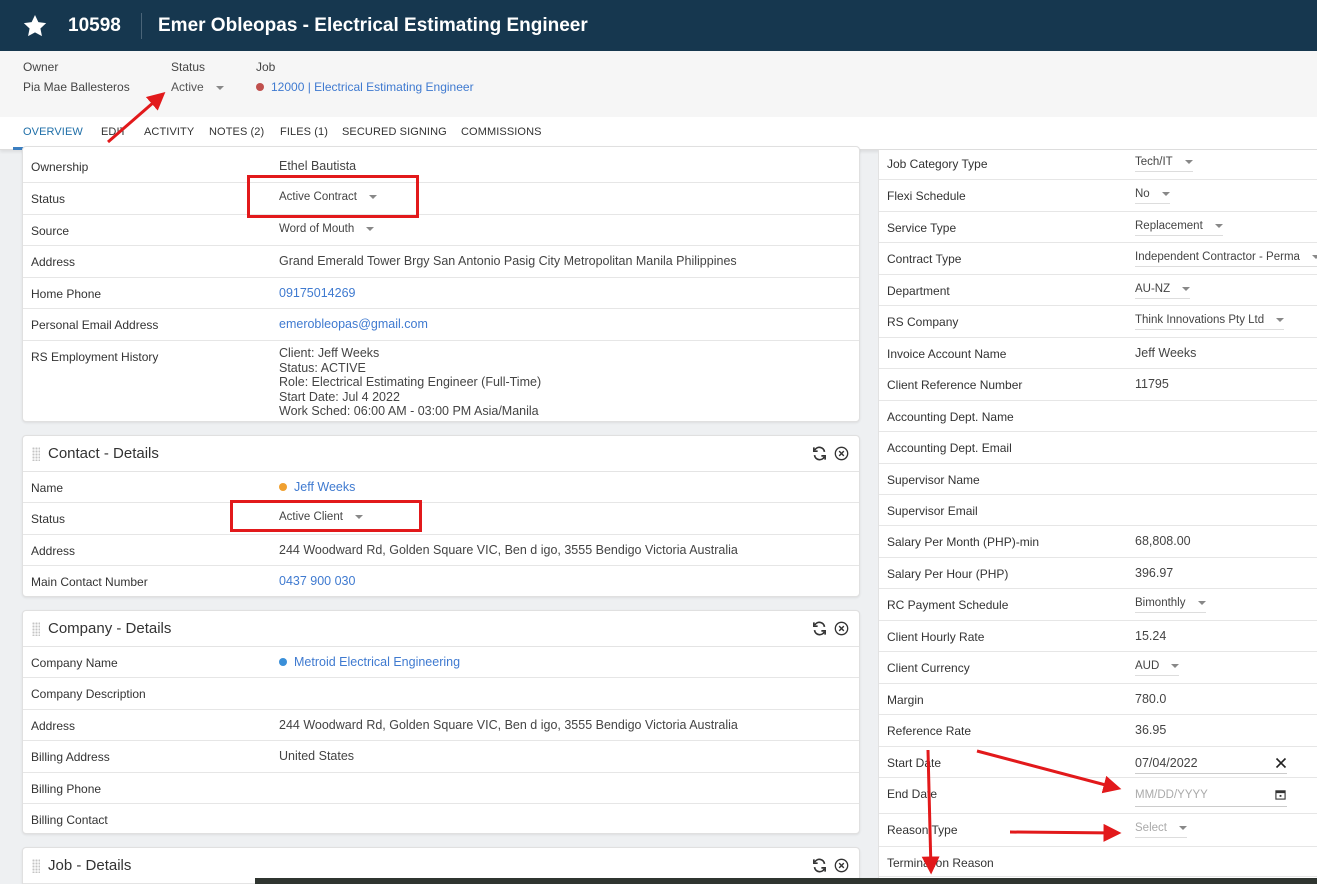 This screenshot has height=884, width=1317. I want to click on field-row-margin: Margin 780.0, so click(1098, 699).